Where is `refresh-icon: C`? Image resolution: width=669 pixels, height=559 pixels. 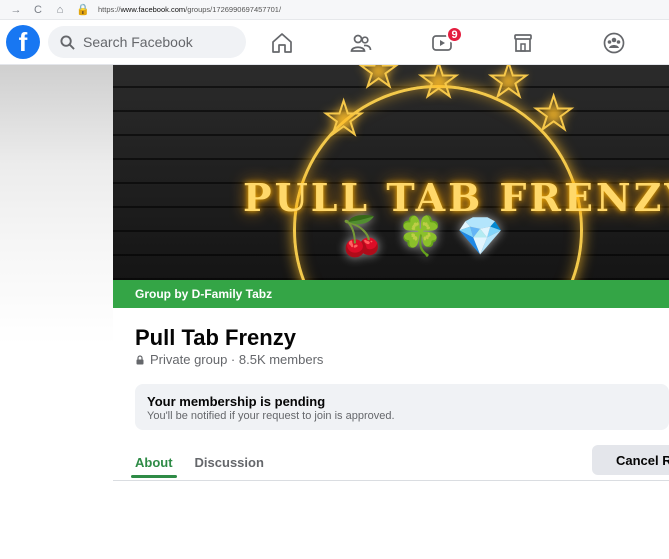
refresh-icon: C is located at coordinates (38, 10).